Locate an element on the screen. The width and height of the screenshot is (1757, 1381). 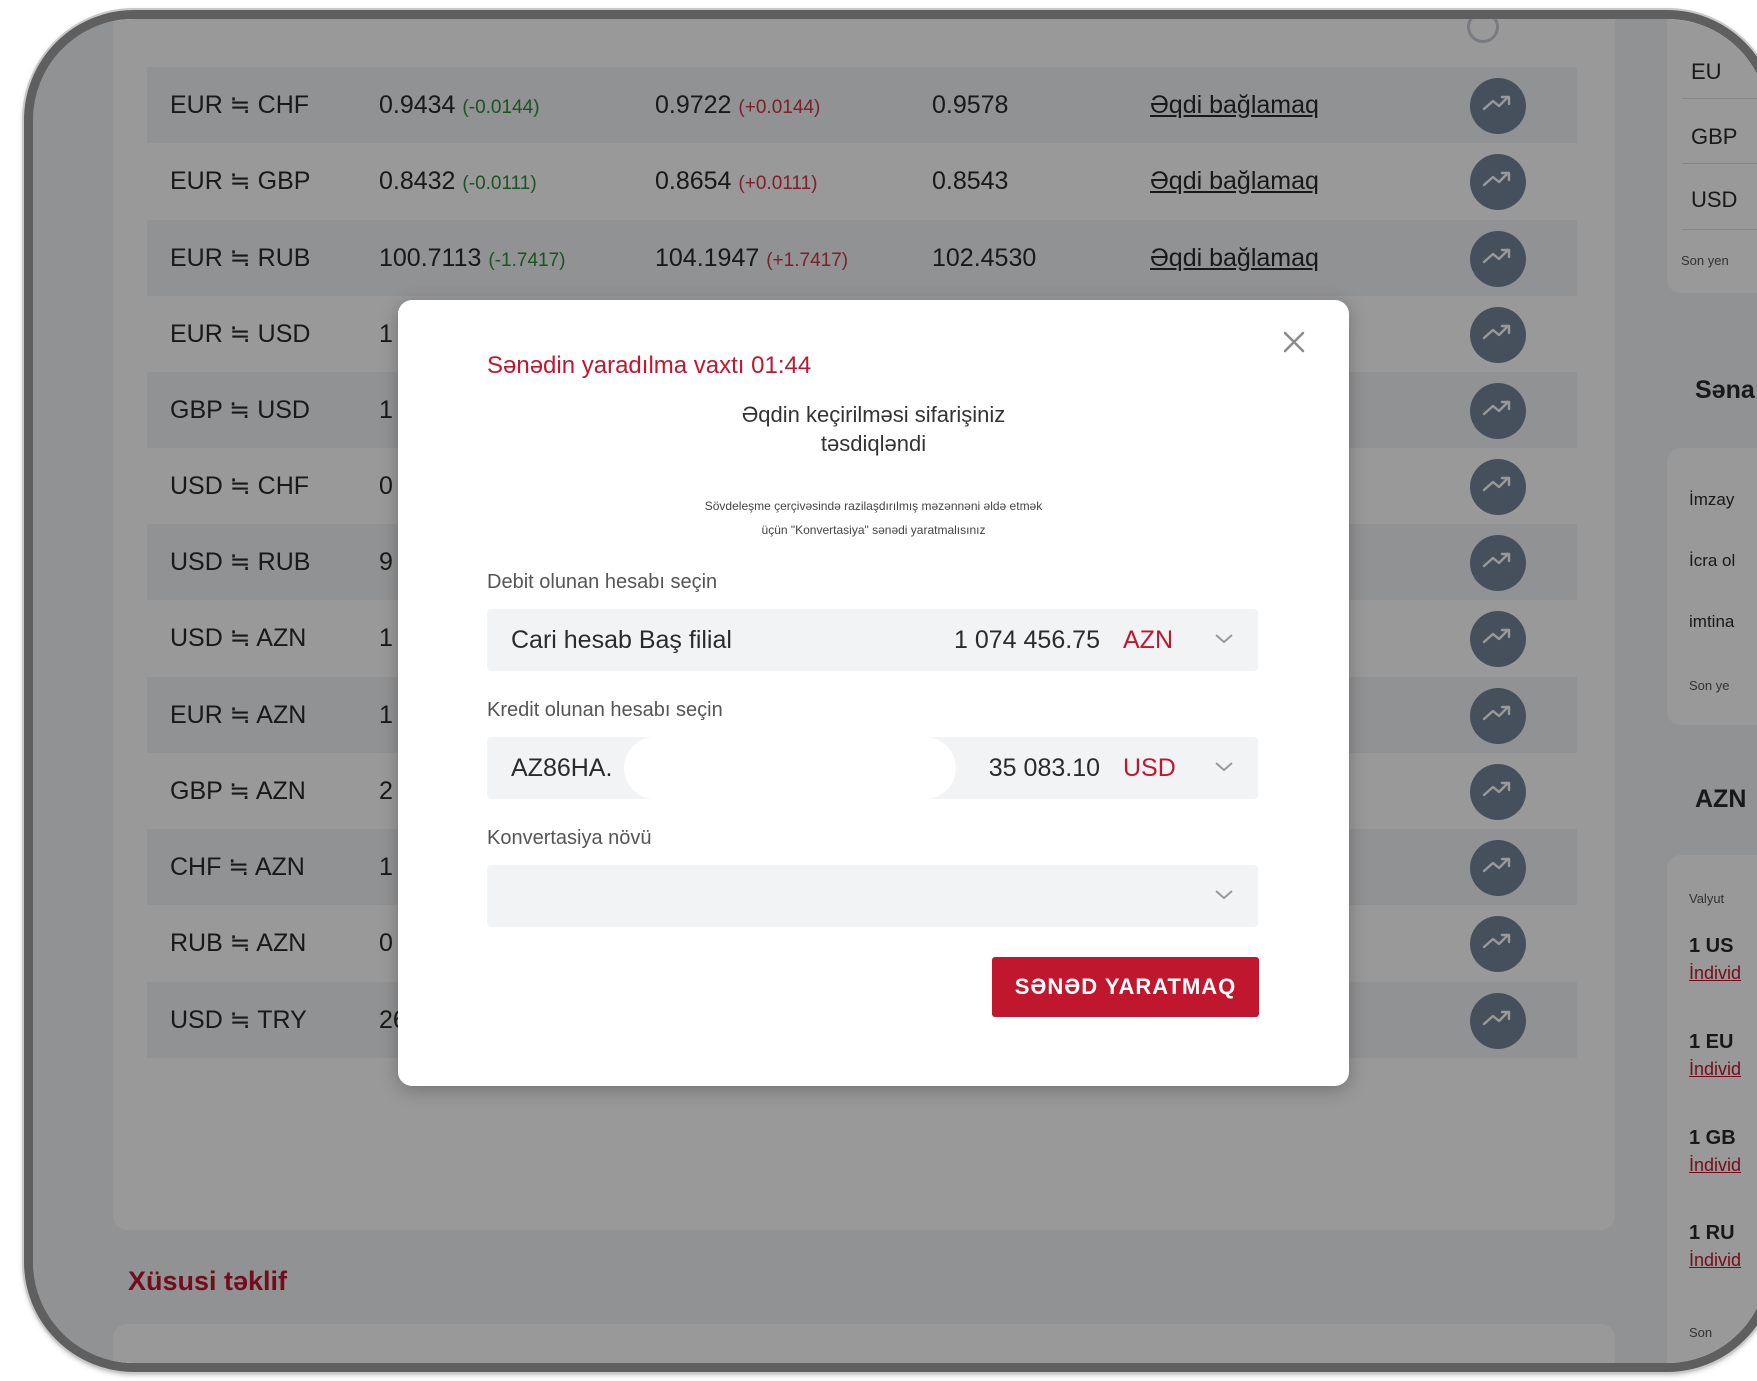
credit-account-amount: 35 083.10 is located at coordinates (1044, 768).